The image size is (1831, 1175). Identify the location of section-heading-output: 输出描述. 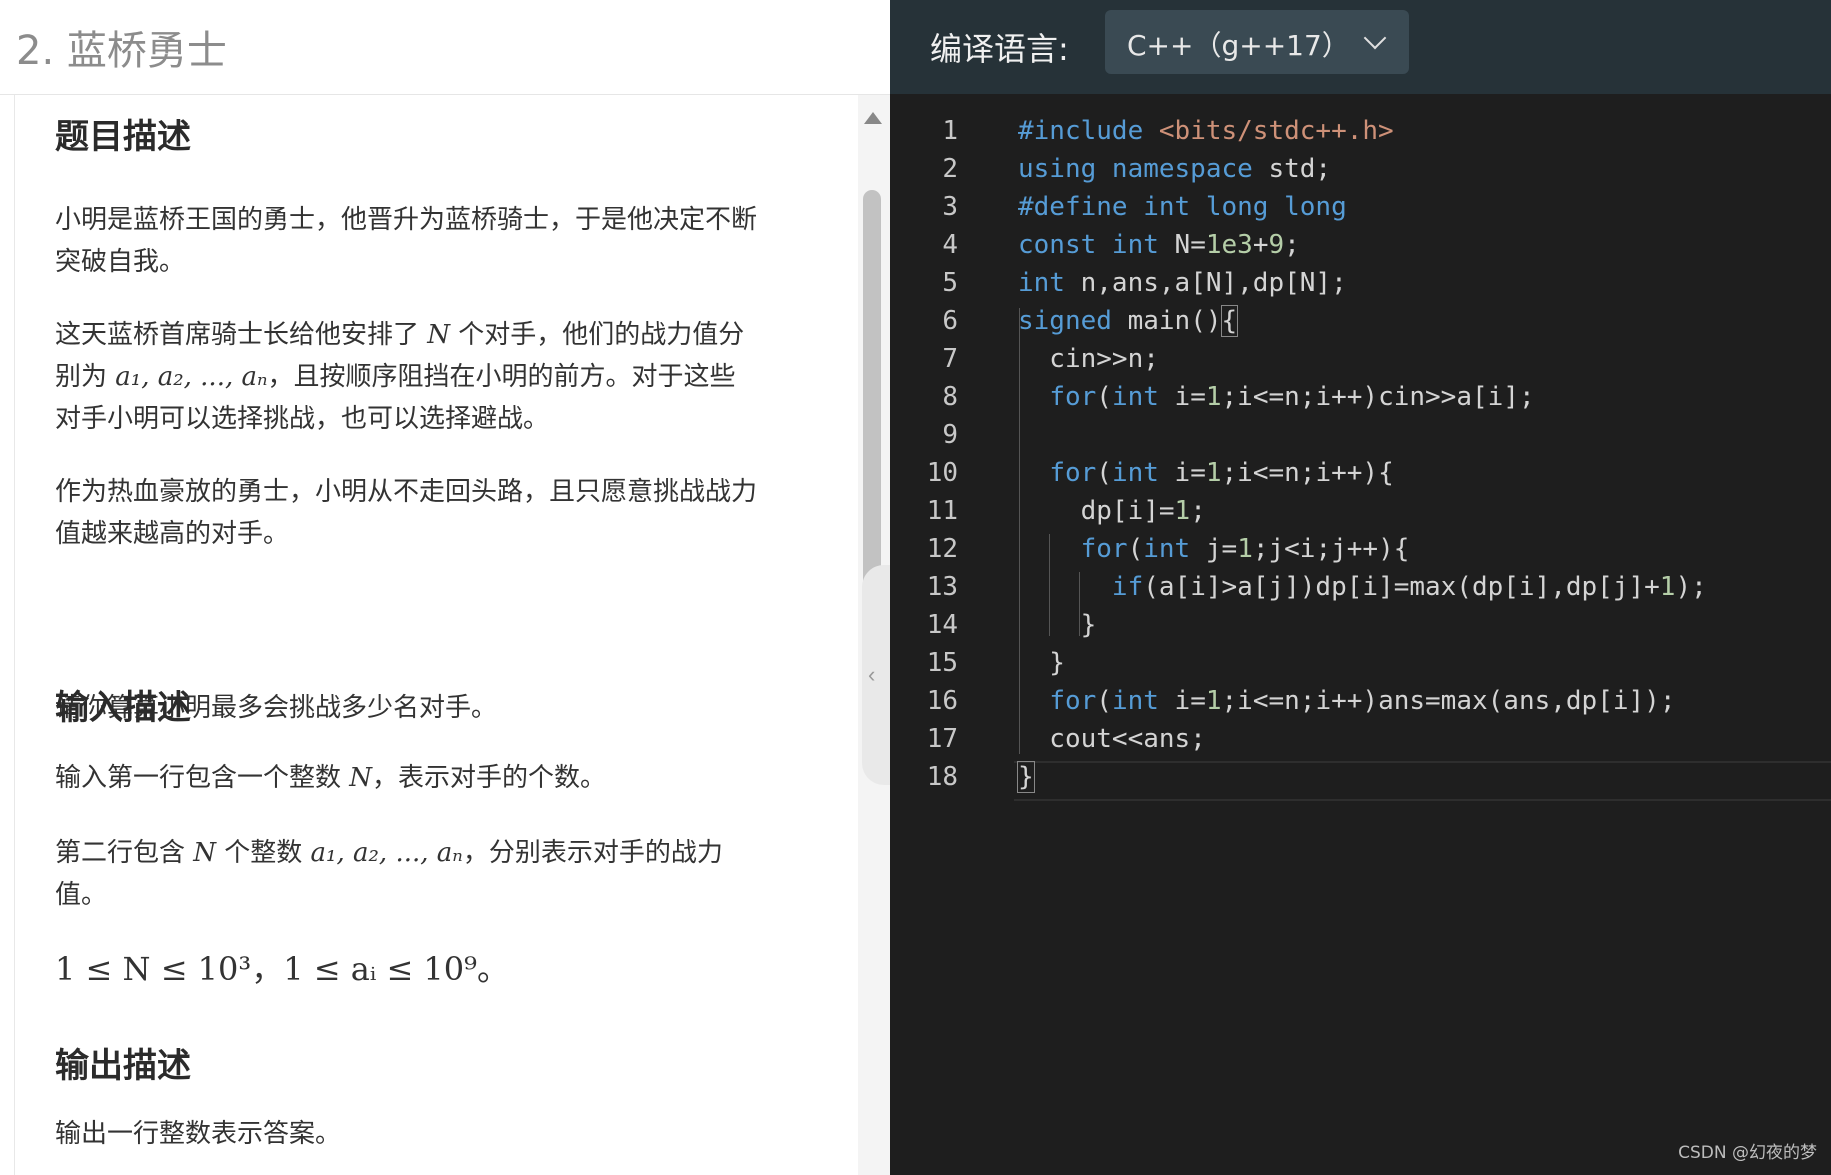
(123, 1066).